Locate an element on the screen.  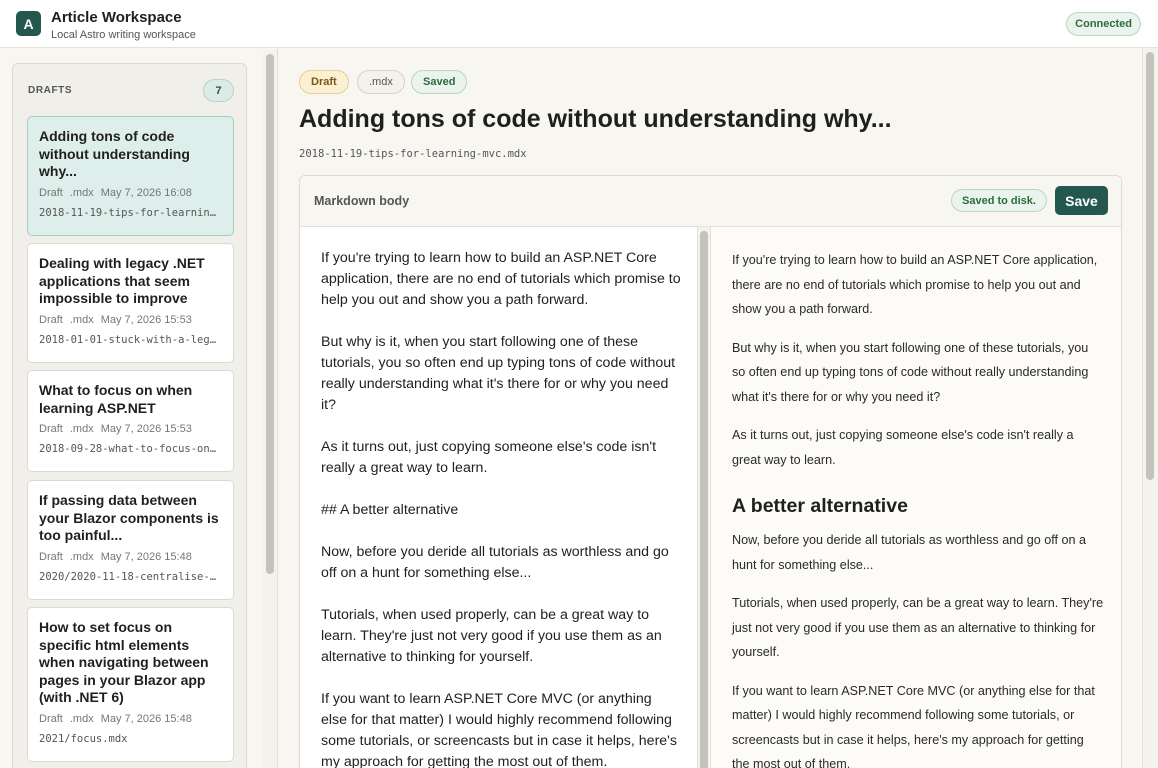
app-logo: A is located at coordinates (28, 23).